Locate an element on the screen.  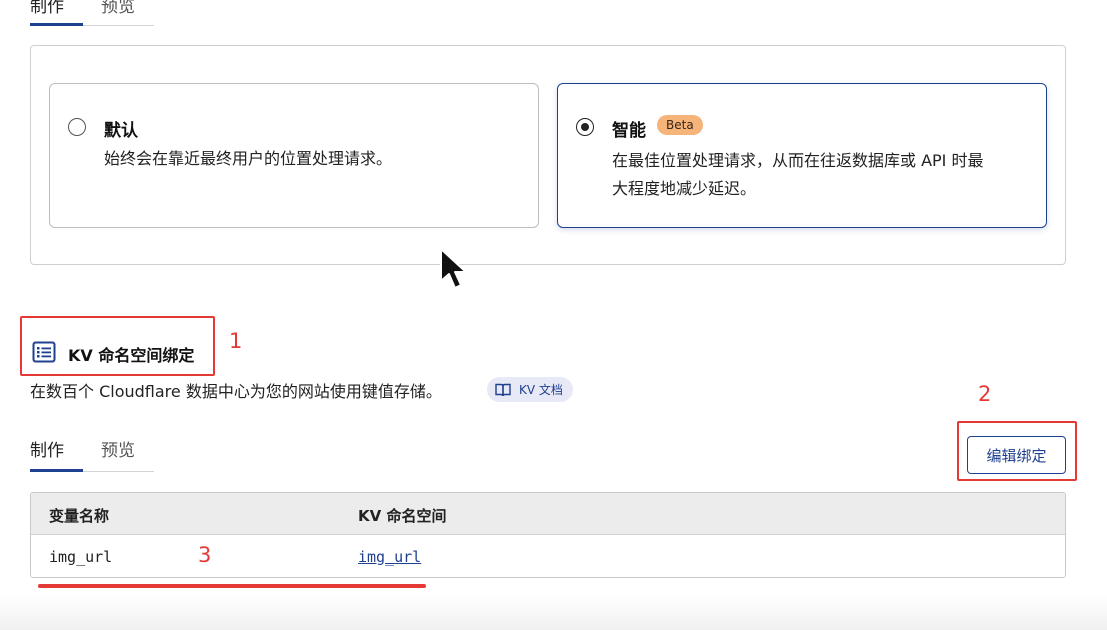
radio-smart is located at coordinates (585, 127).